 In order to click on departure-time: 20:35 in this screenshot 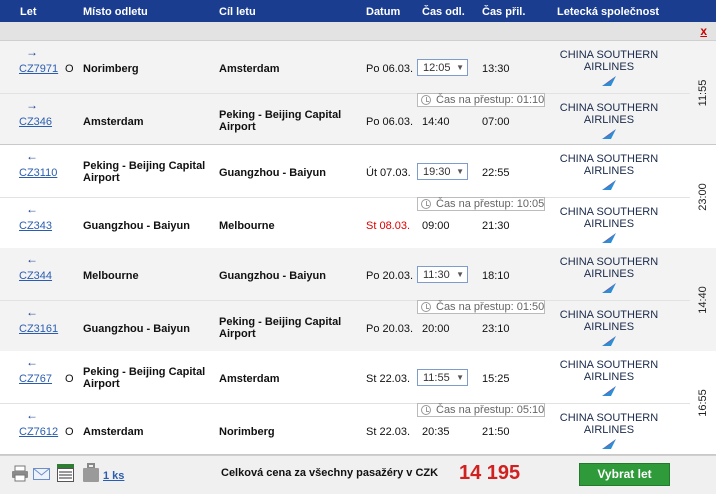, I will do `click(436, 432)`.